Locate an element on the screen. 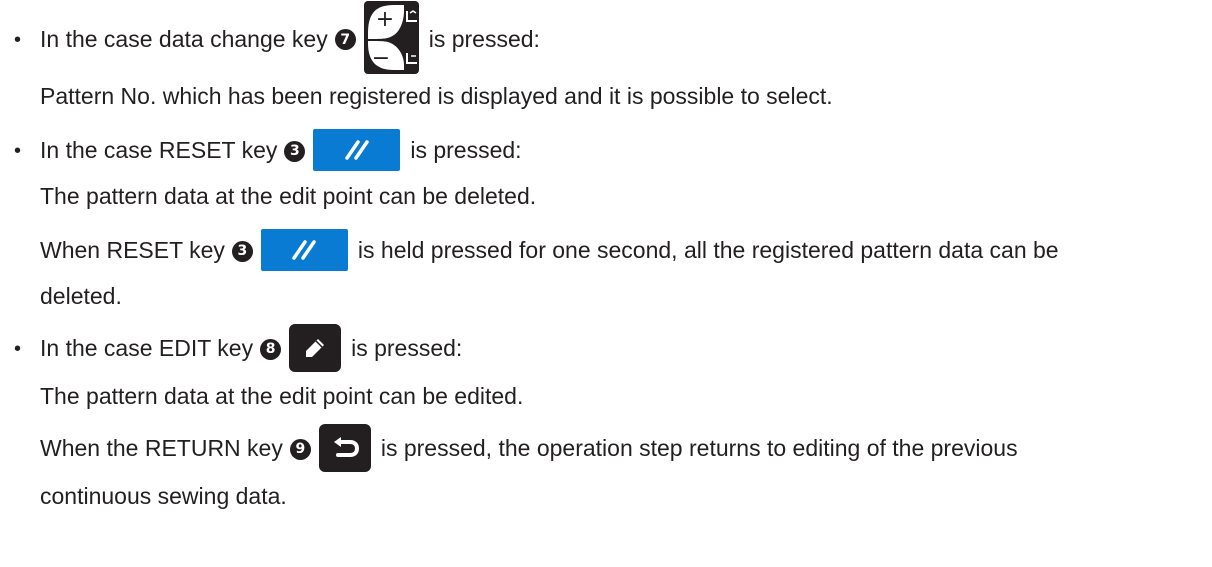 Image resolution: width=1212 pixels, height=567 pixels. pencil-icon is located at coordinates (315, 348).